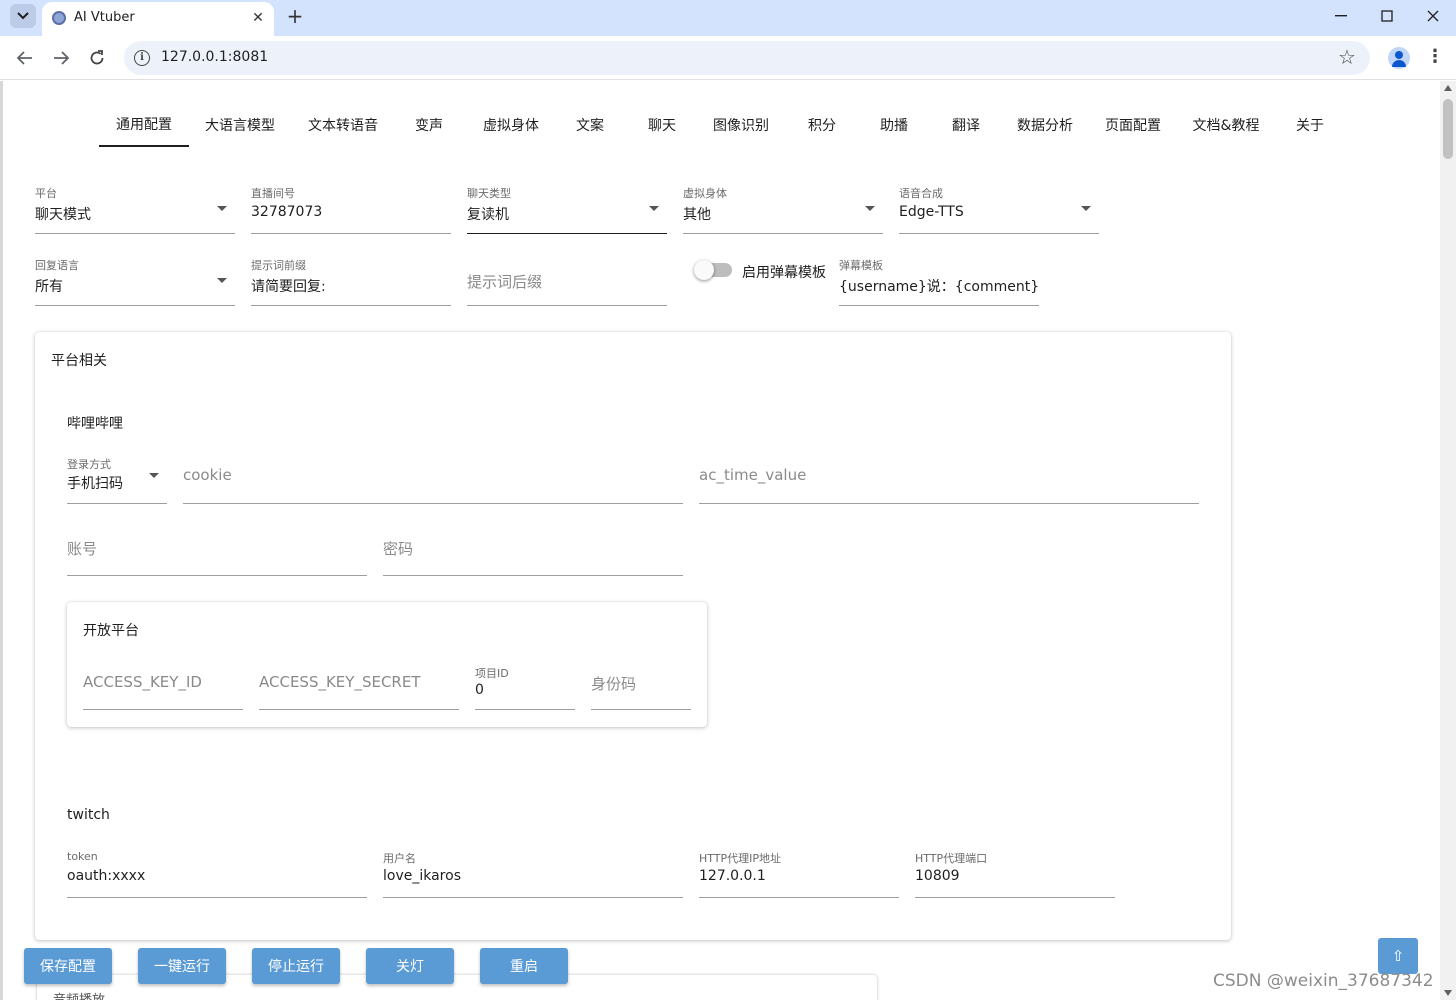  What do you see at coordinates (142, 682) in the screenshot?
I see `access-key-id-placeholder: ACCESS_KEY_ID` at bounding box center [142, 682].